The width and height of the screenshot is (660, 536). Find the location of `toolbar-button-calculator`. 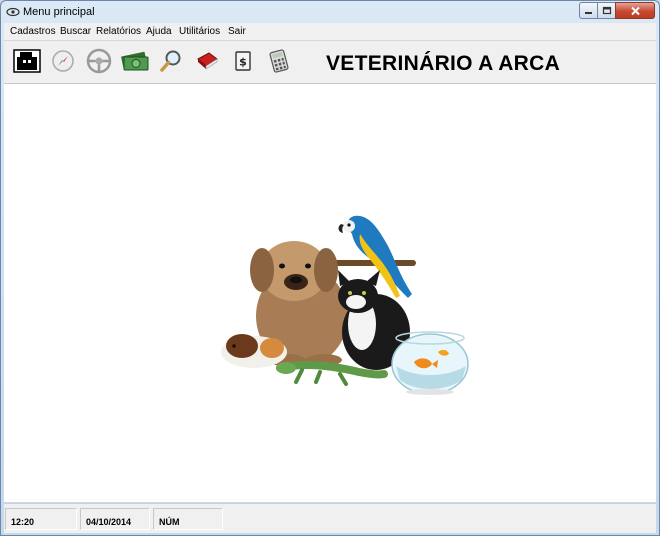

toolbar-button-calculator is located at coordinates (279, 61).